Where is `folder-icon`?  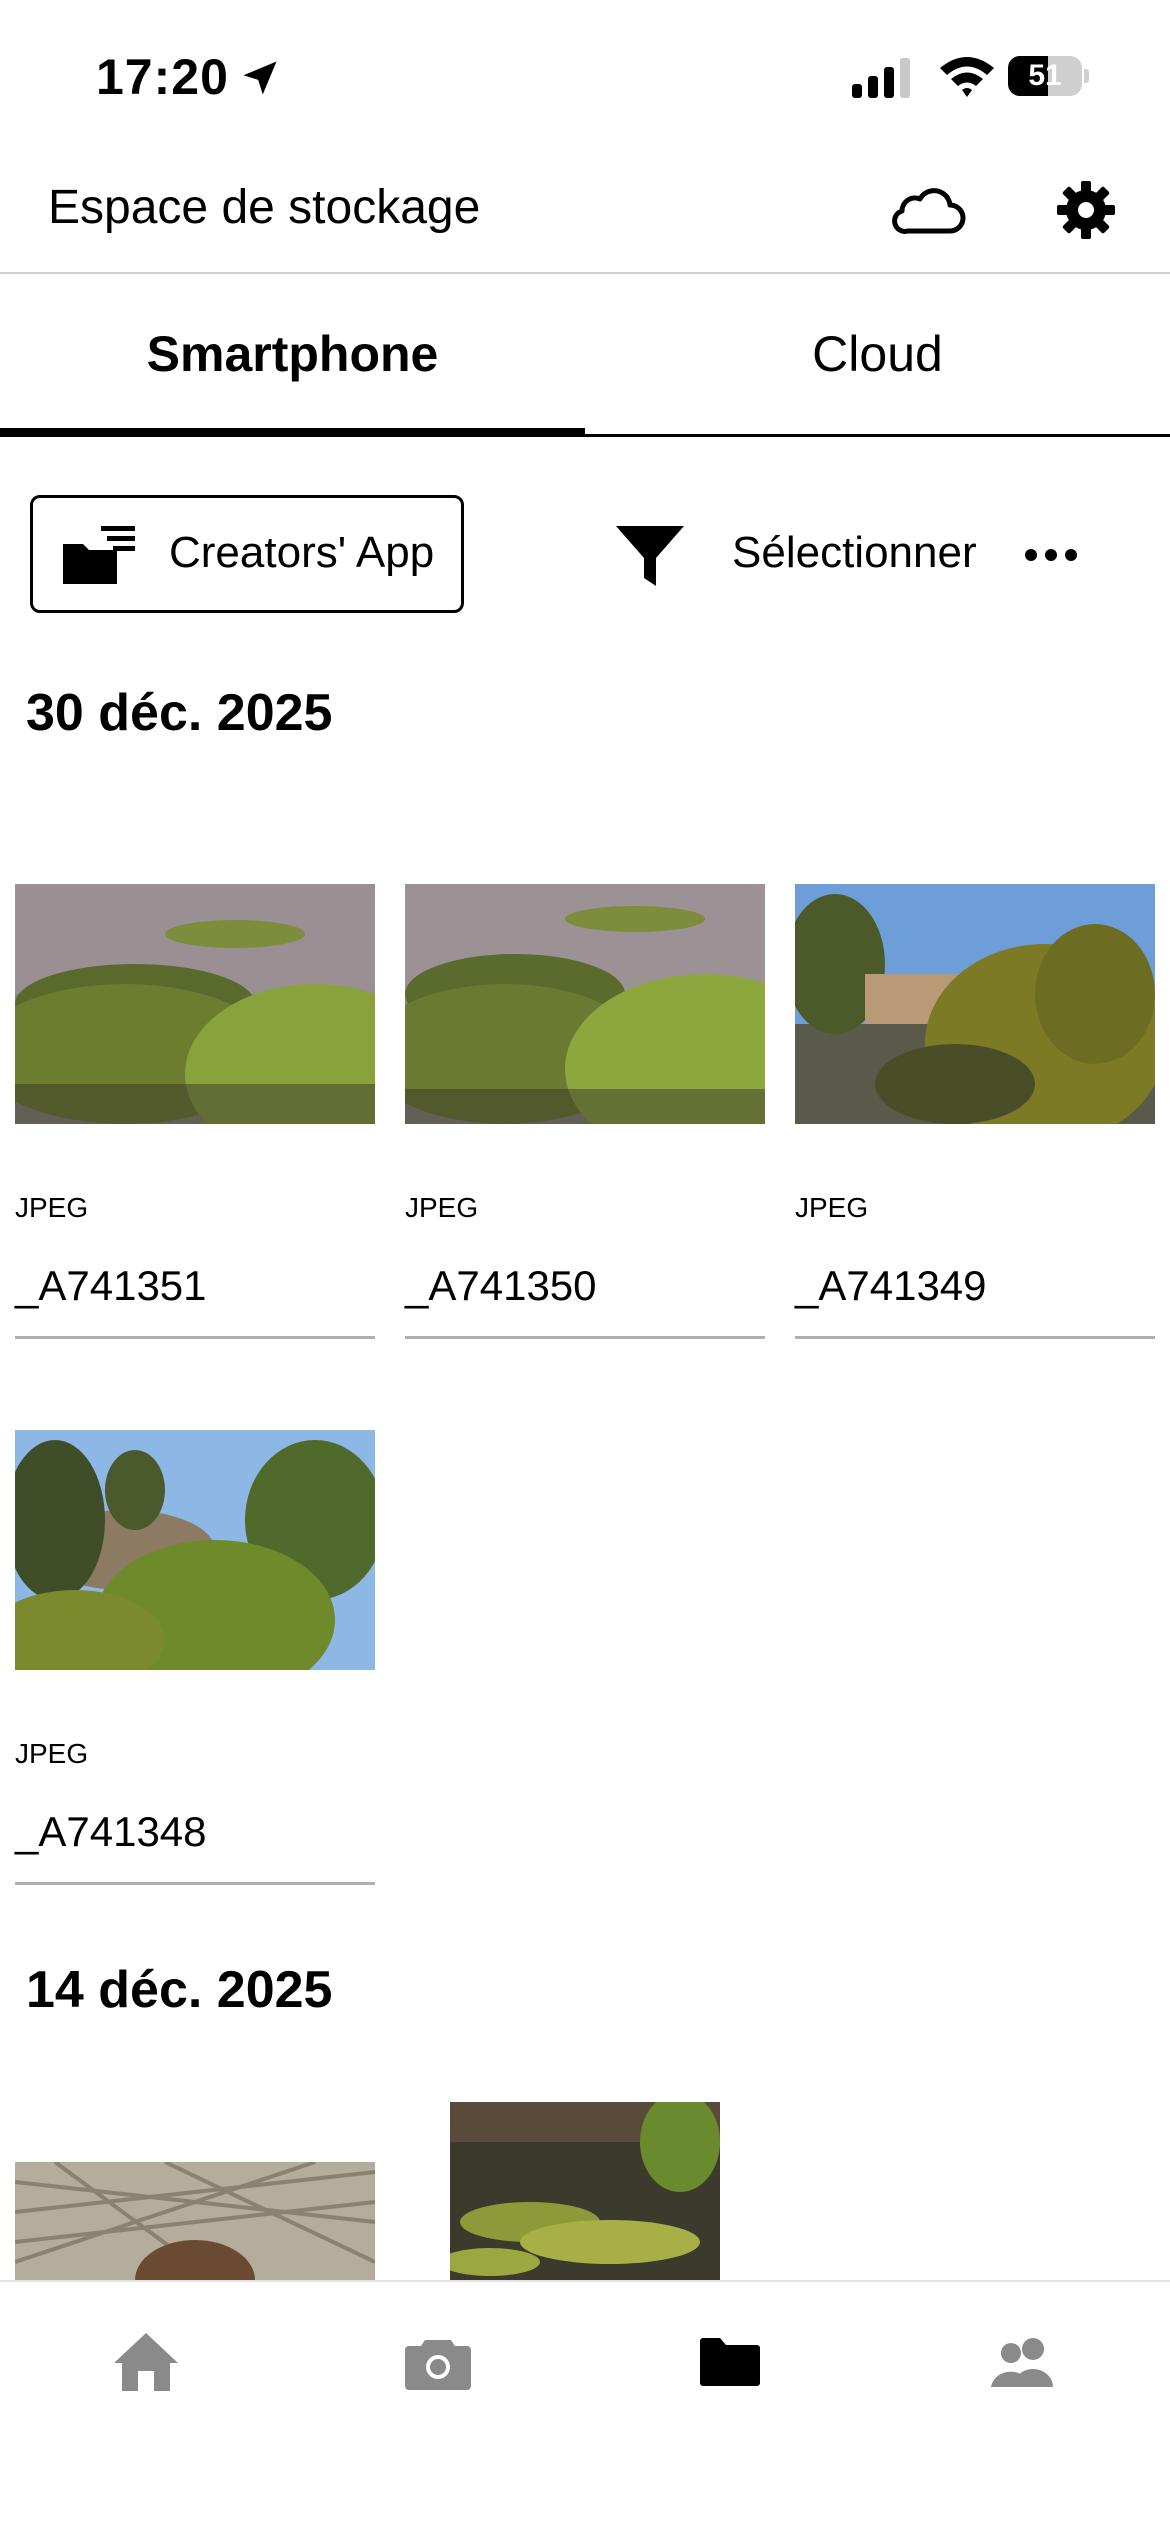 folder-icon is located at coordinates (730, 2362).